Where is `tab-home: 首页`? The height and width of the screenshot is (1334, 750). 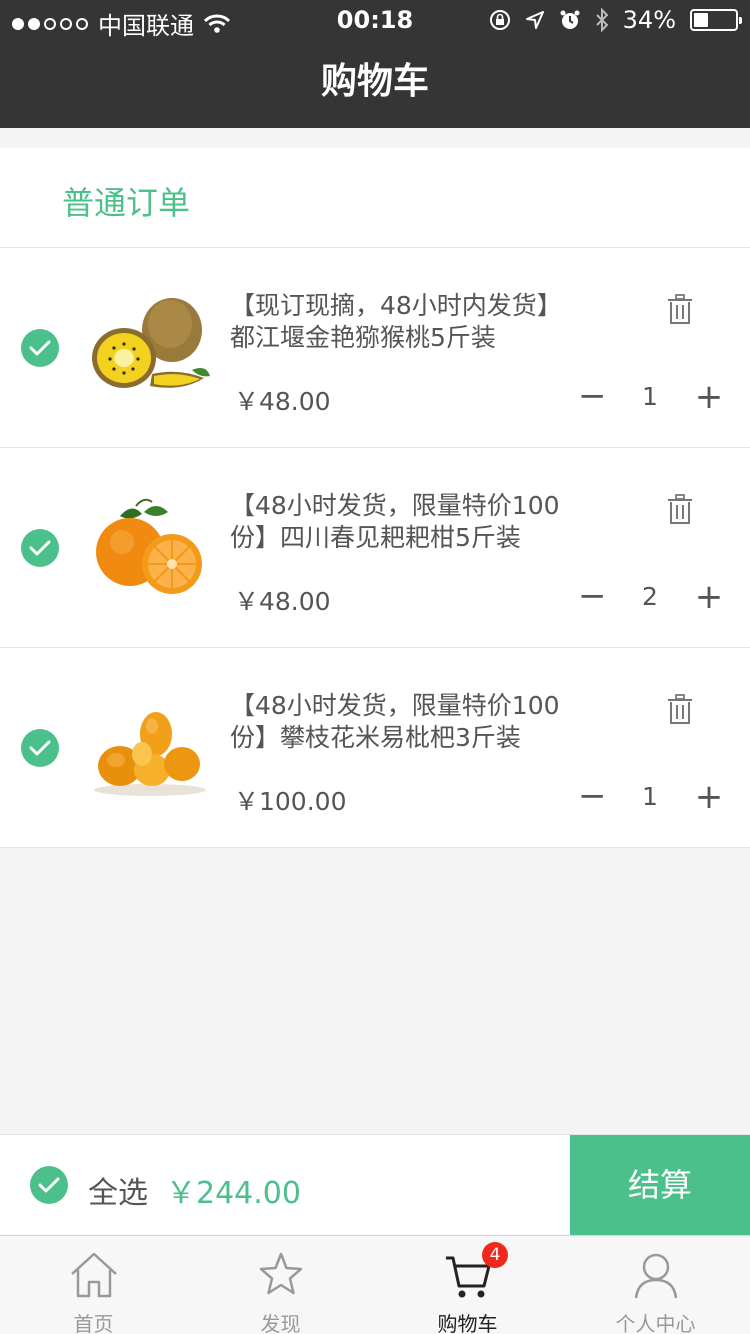
tab-home: 首页 is located at coordinates (93, 1285).